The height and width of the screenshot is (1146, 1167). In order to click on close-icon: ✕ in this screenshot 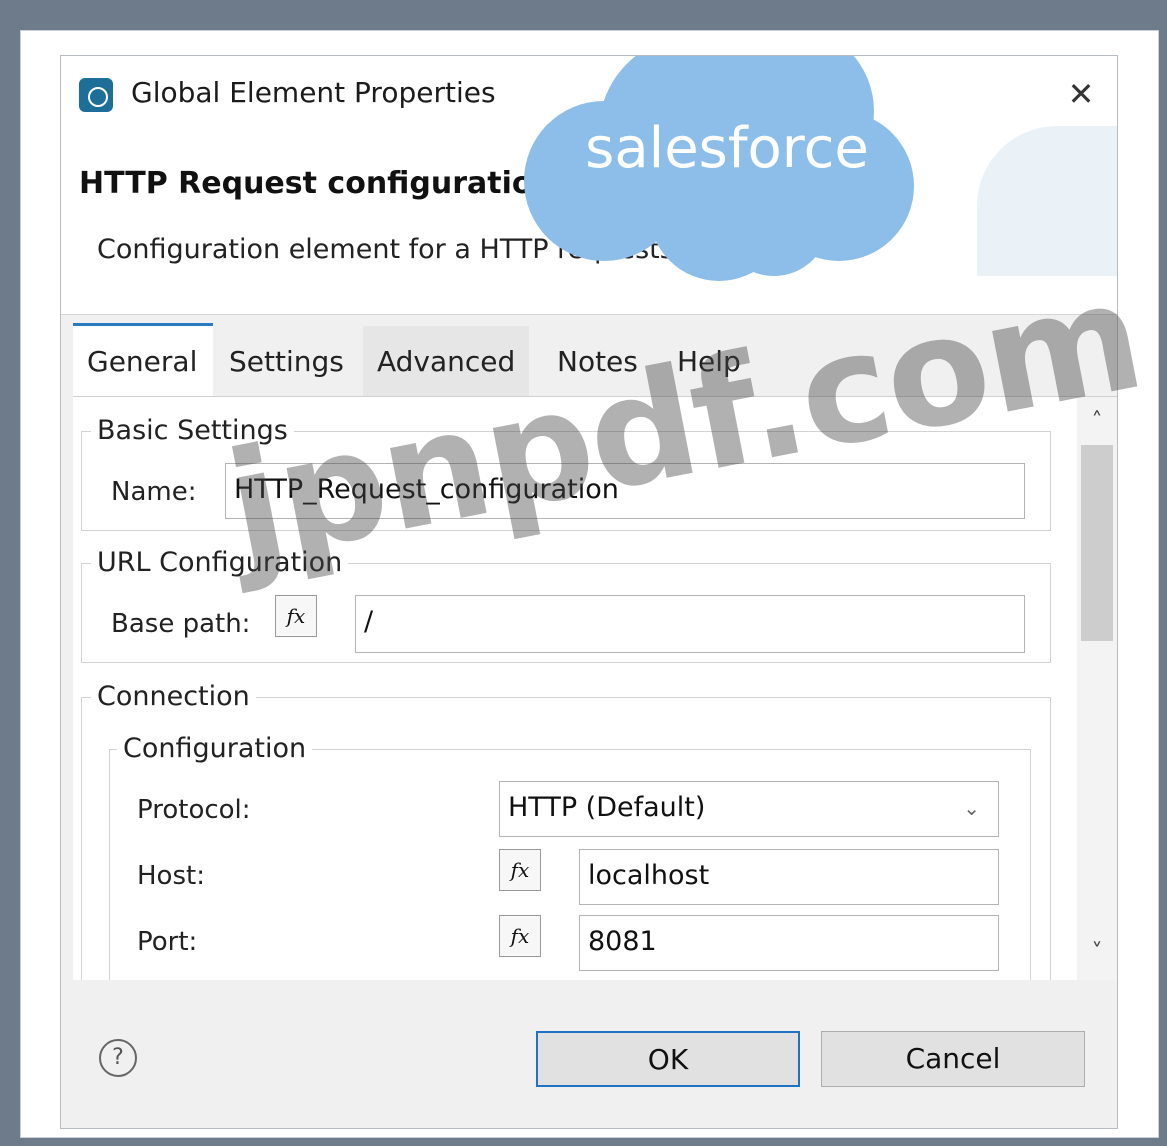, I will do `click(1081, 94)`.